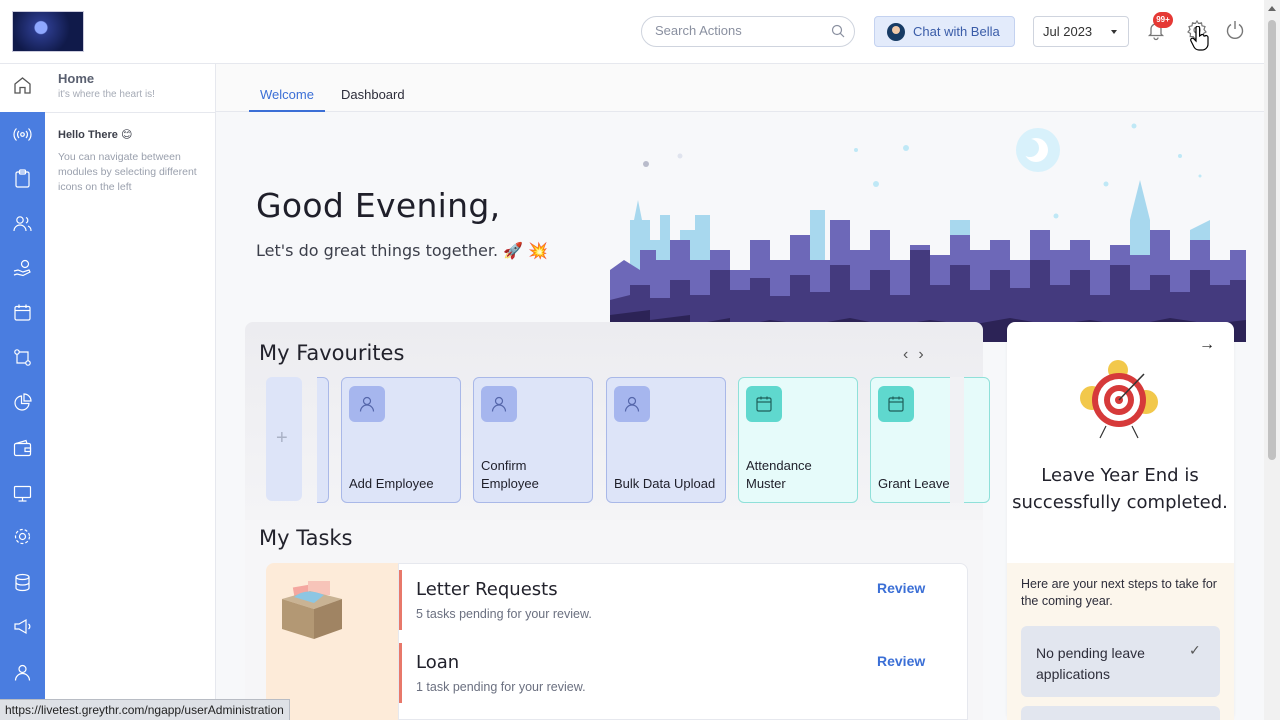 This screenshot has width=1280, height=720. Describe the element at coordinates (632, 32) in the screenshot. I see `top-bar: Chat with Bella Jul 2023 99+` at that location.